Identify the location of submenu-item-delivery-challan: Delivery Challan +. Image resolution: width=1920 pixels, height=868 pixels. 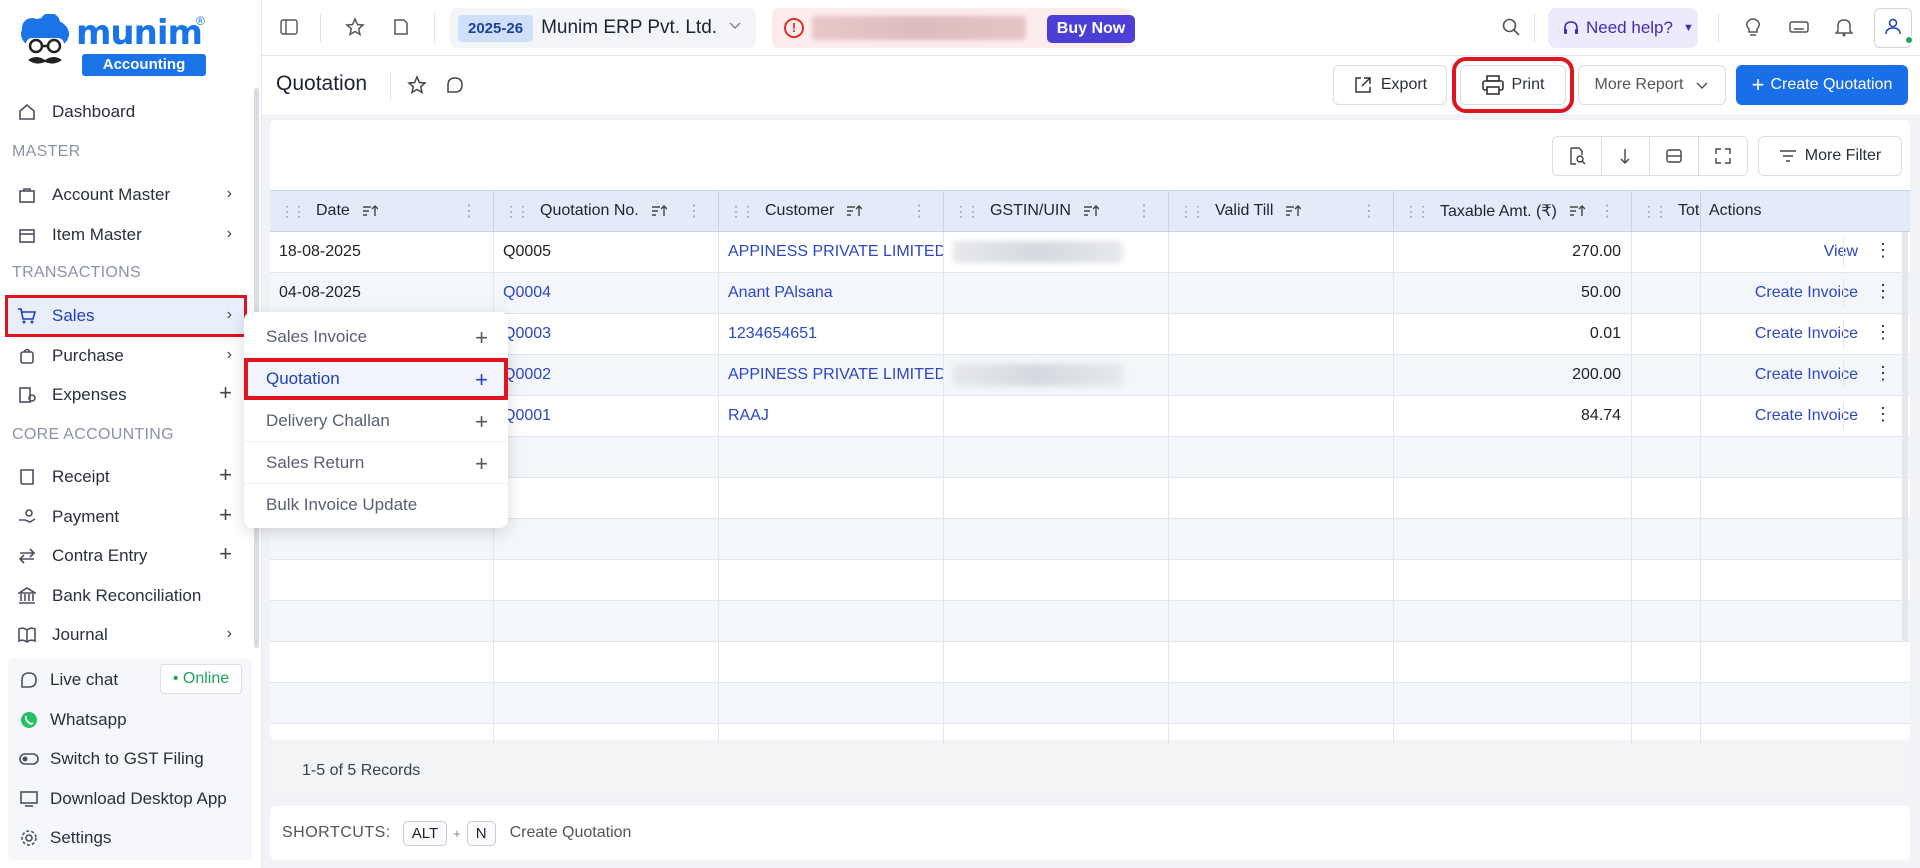
(376, 421).